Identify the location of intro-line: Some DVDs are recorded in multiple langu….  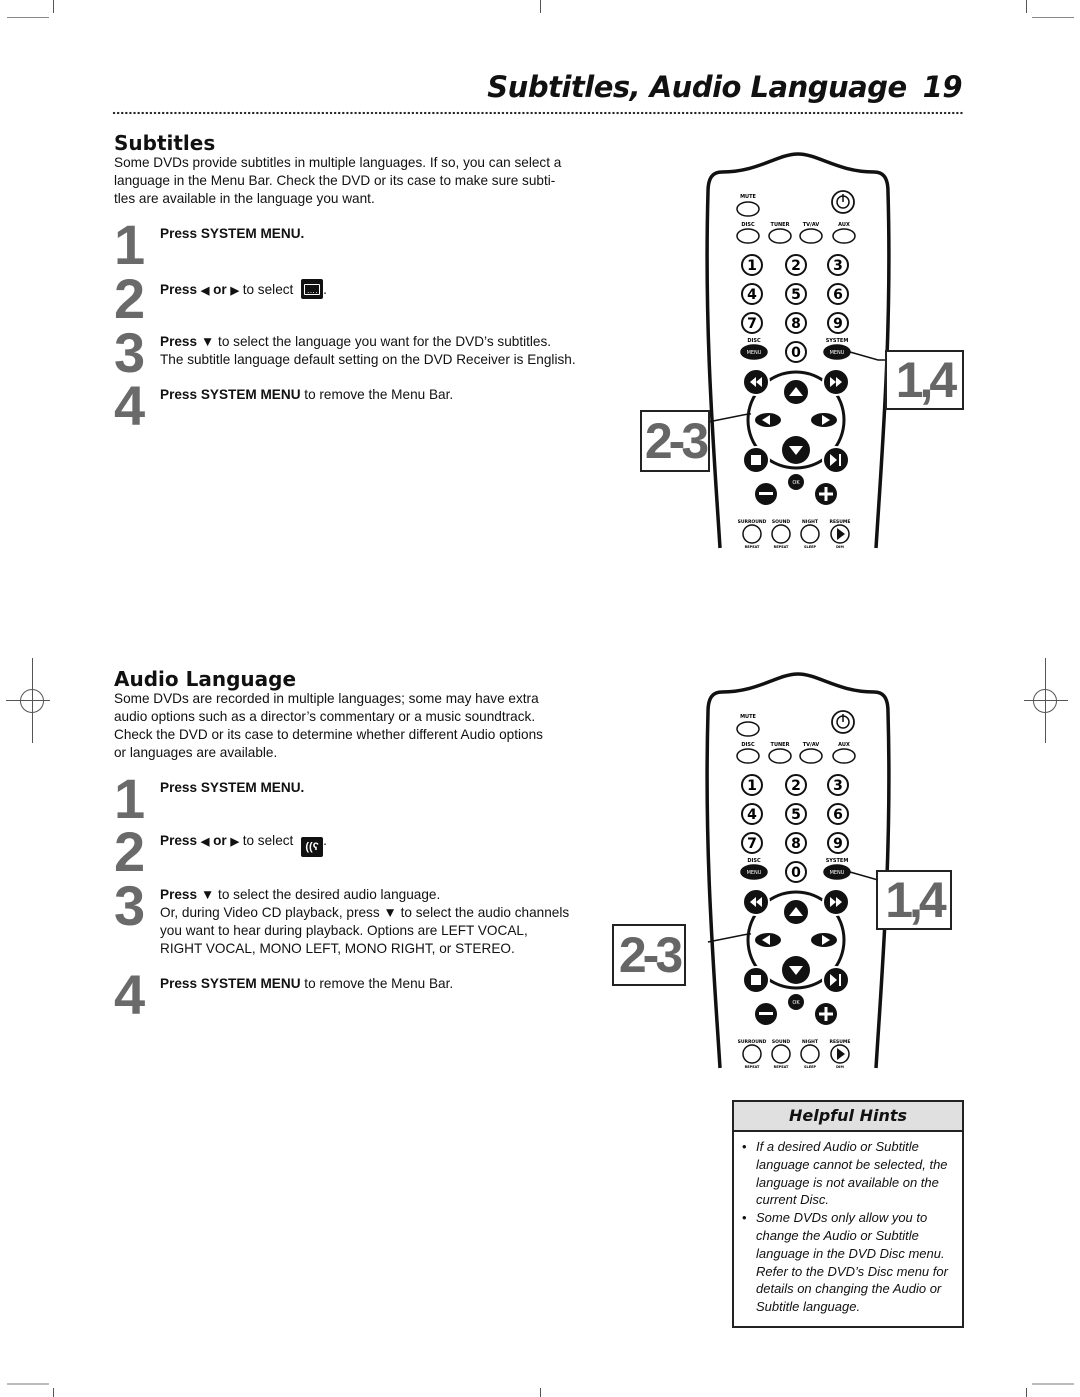
(326, 698).